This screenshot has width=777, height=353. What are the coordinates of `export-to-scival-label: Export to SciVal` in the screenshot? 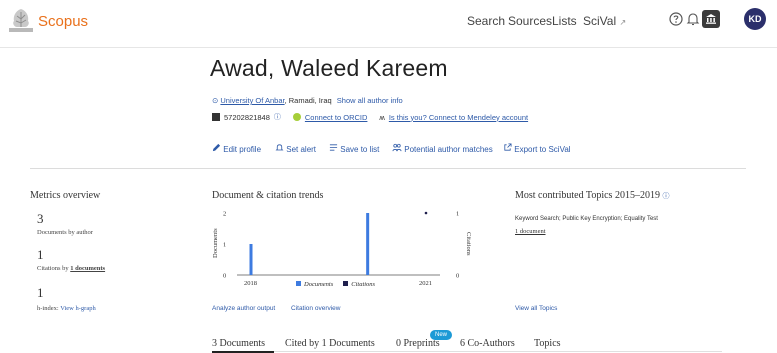 It's located at (542, 149).